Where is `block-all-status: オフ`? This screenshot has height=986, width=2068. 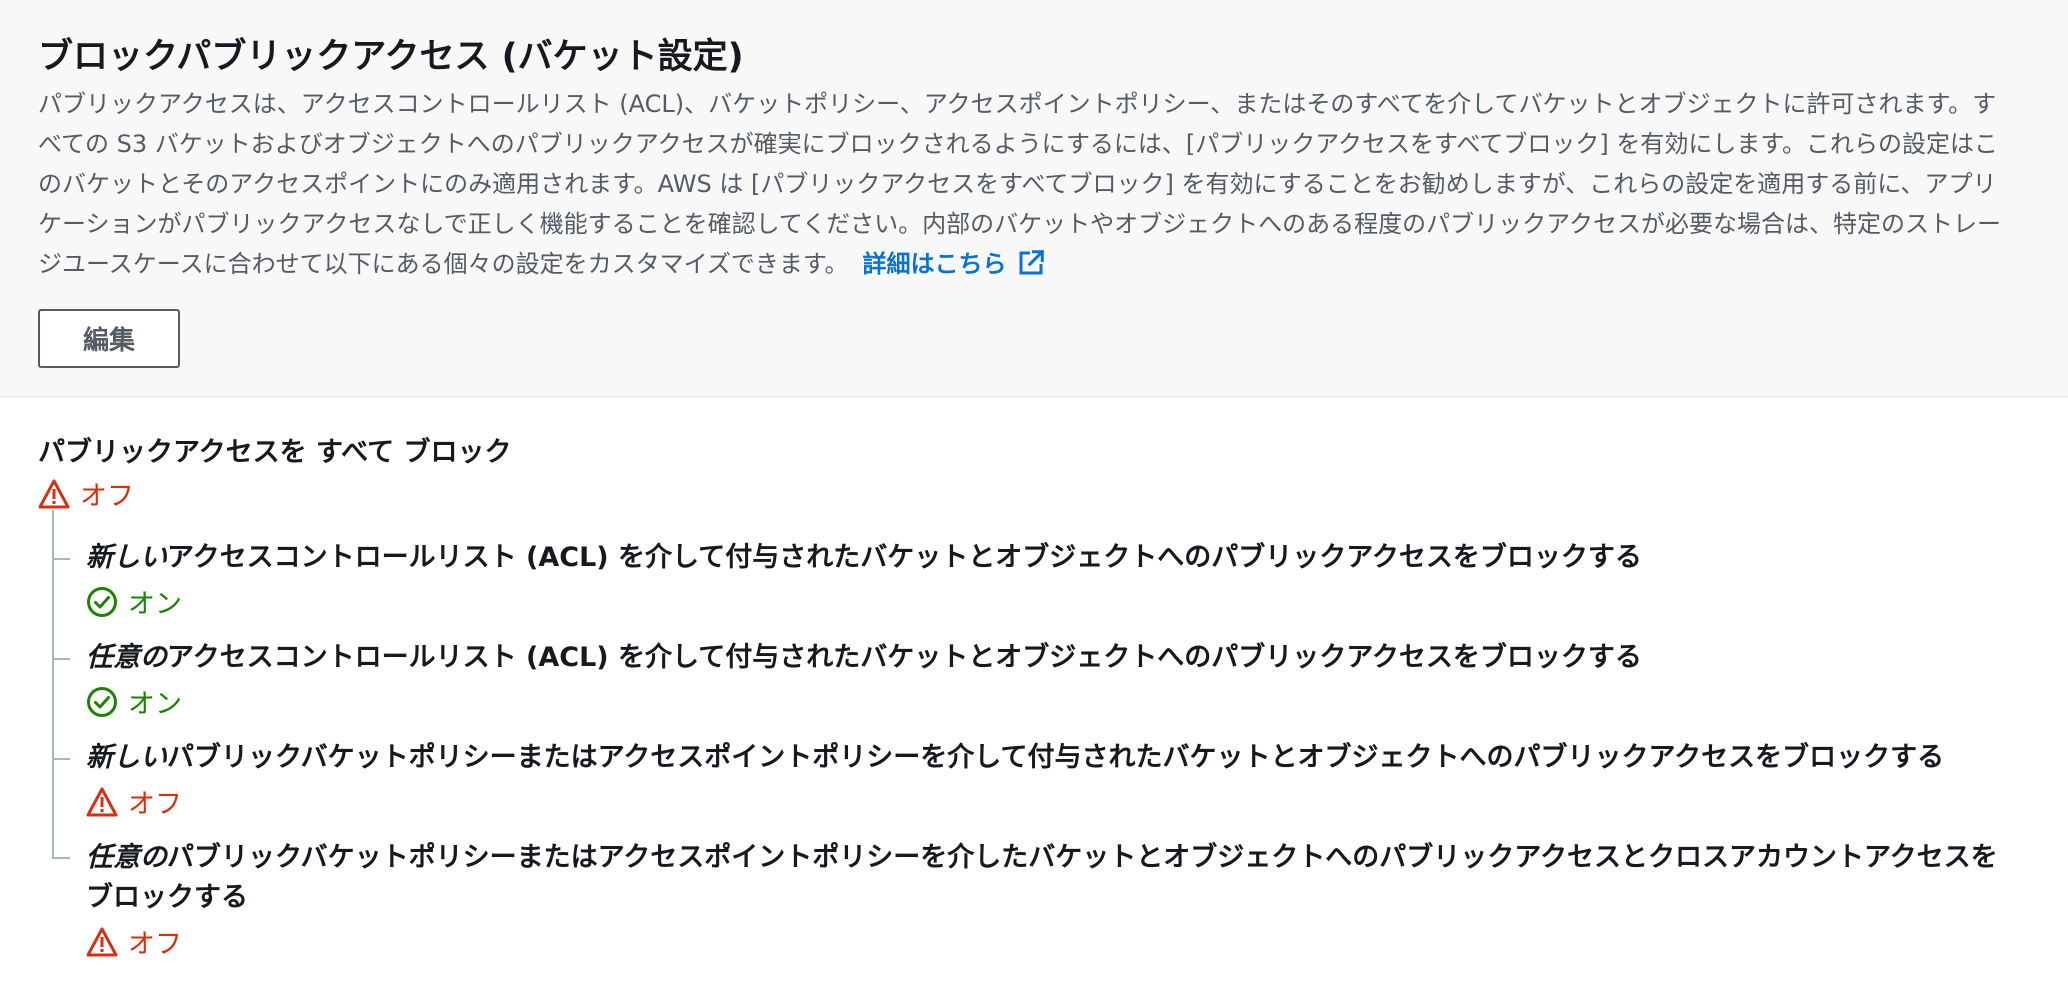
block-all-status: オフ is located at coordinates (86, 493).